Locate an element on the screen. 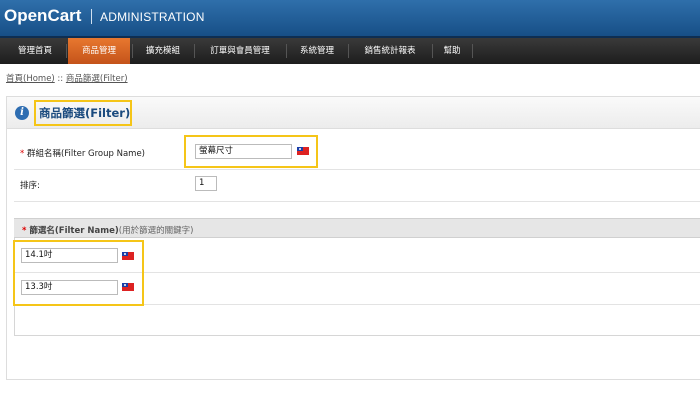  group-name-label: * 群組名稱(Filter Group Name) is located at coordinates (82, 153).